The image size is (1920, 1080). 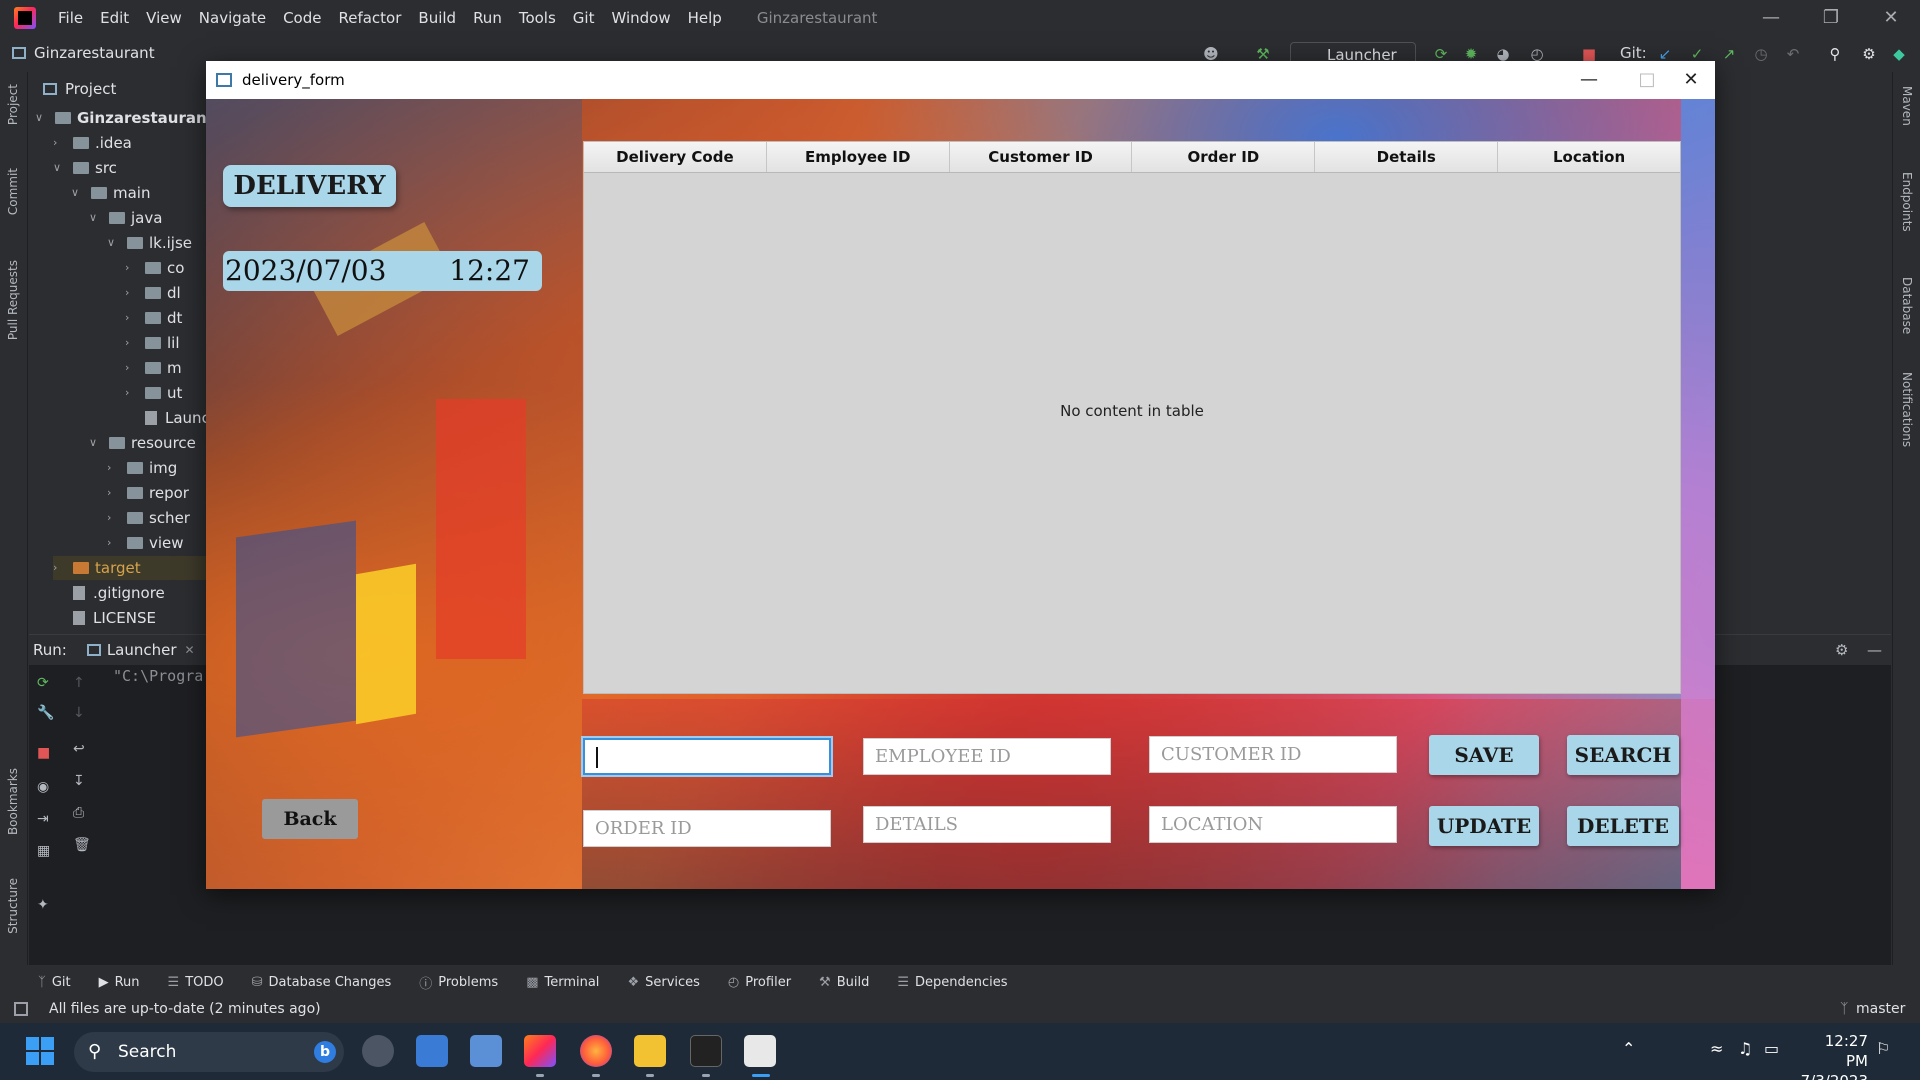 What do you see at coordinates (43, 851) in the screenshot?
I see `layout-icon: ▦` at bounding box center [43, 851].